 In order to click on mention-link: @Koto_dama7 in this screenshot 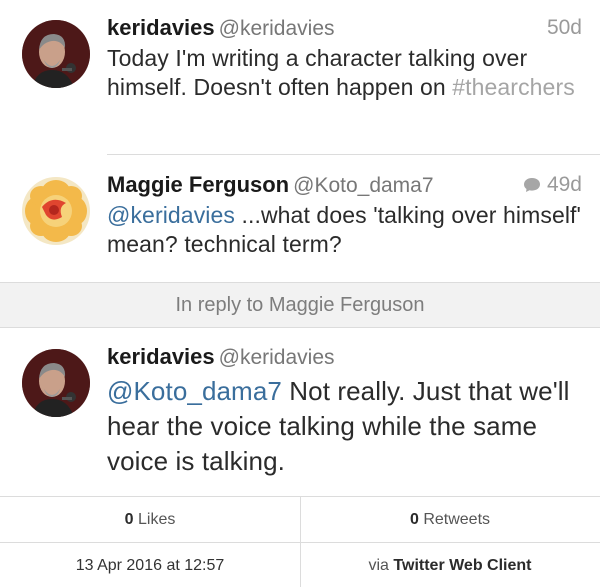, I will do `click(194, 391)`.